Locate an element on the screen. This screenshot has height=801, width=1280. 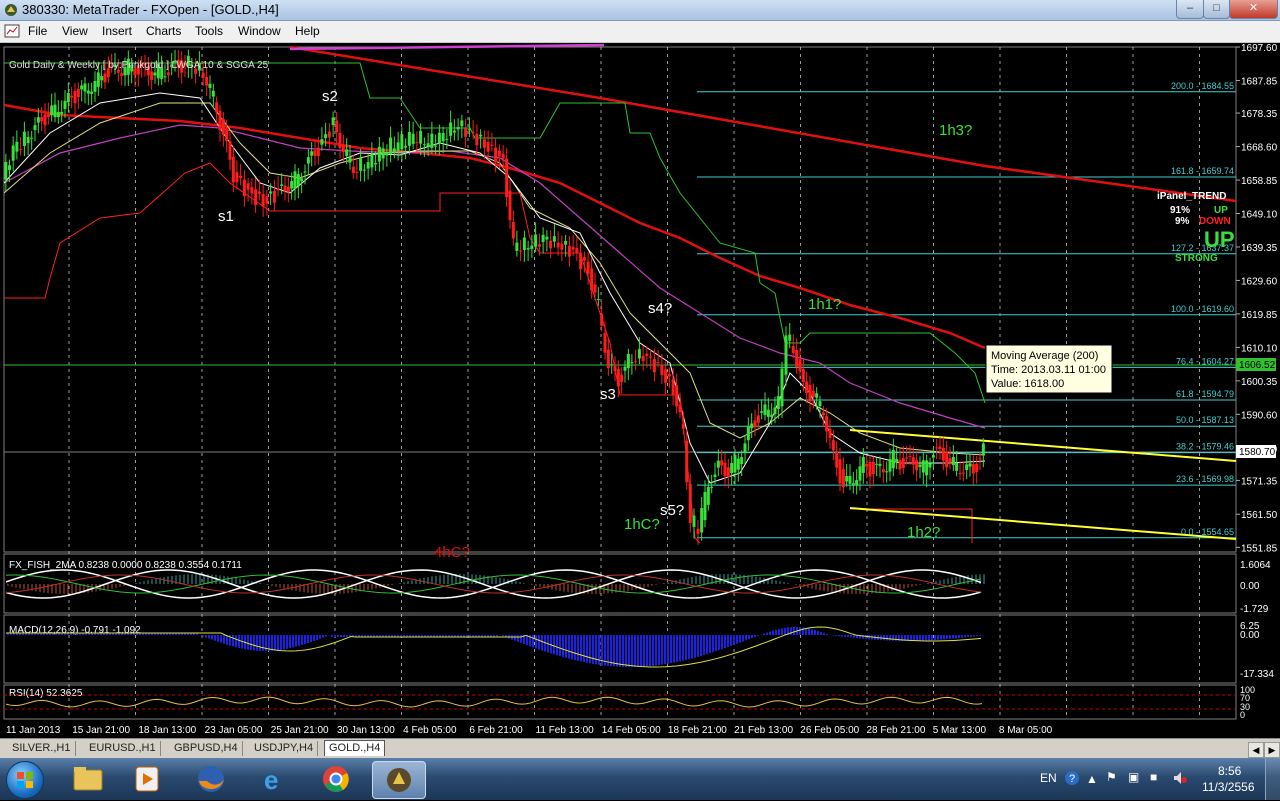
time-axis-label: 6 Feb 21:00 is located at coordinates (496, 730).